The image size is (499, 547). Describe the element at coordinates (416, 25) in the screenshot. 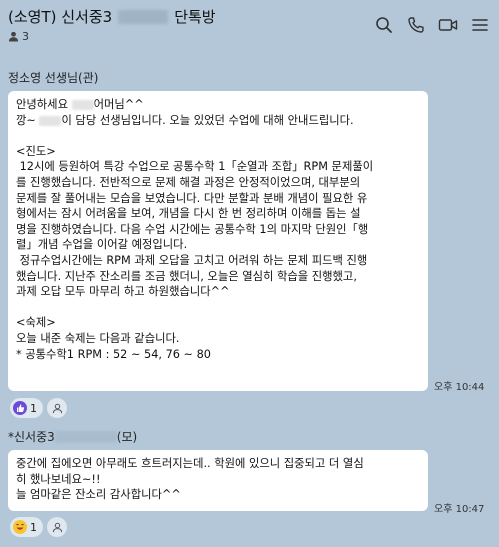

I see `phone-icon` at that location.